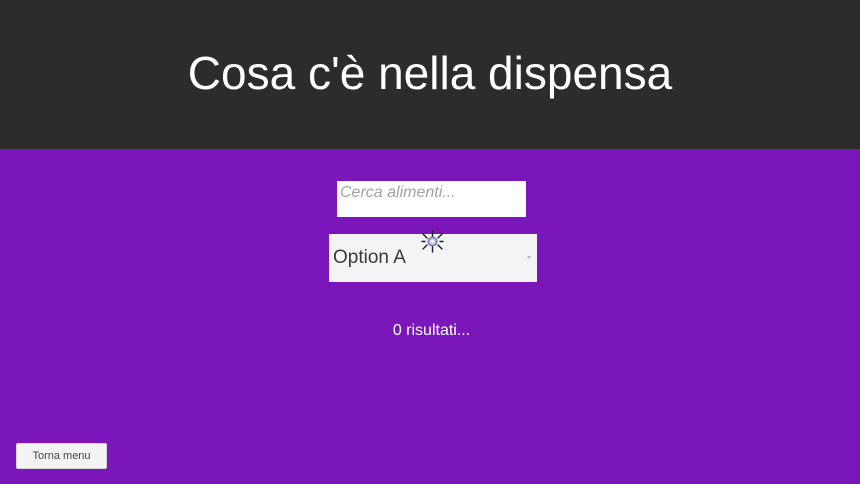 The width and height of the screenshot is (860, 484). Describe the element at coordinates (61, 456) in the screenshot. I see `back-to-menu-button: Torna menu` at that location.